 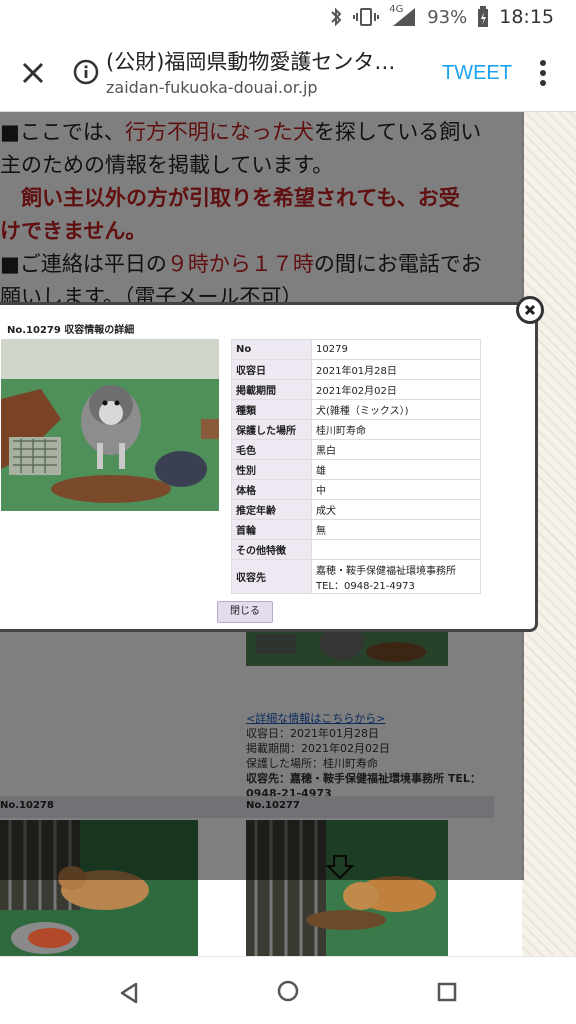 I want to click on tweet-button: TWEET, so click(x=477, y=73).